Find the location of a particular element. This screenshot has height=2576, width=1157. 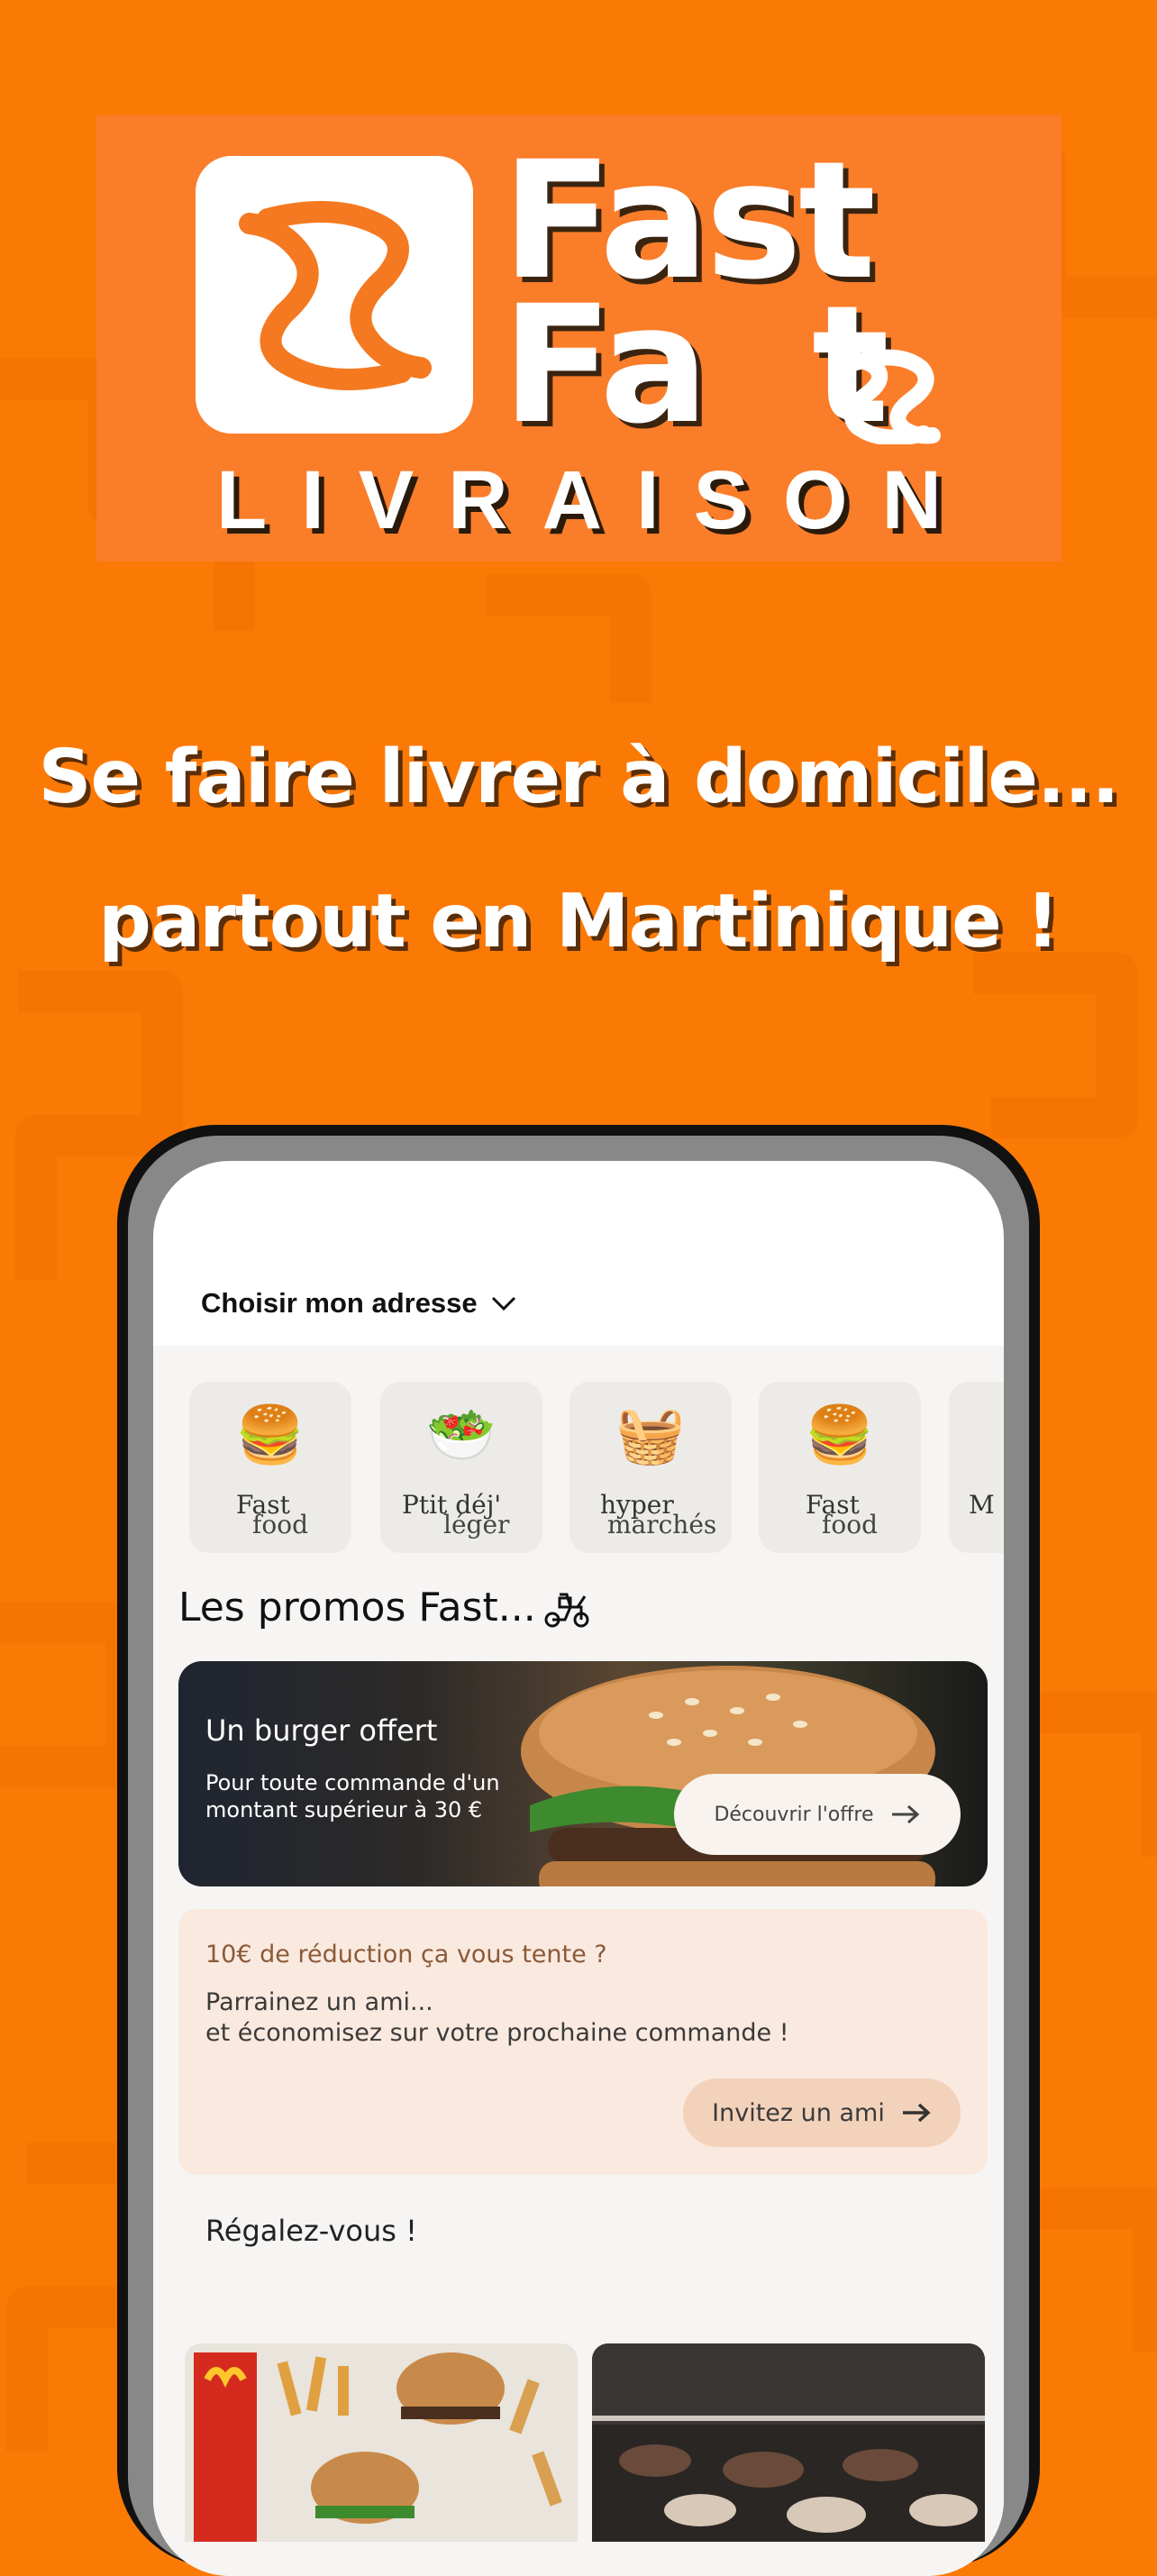

discover-offer-button: Découvrir l'offre is located at coordinates (817, 1814).